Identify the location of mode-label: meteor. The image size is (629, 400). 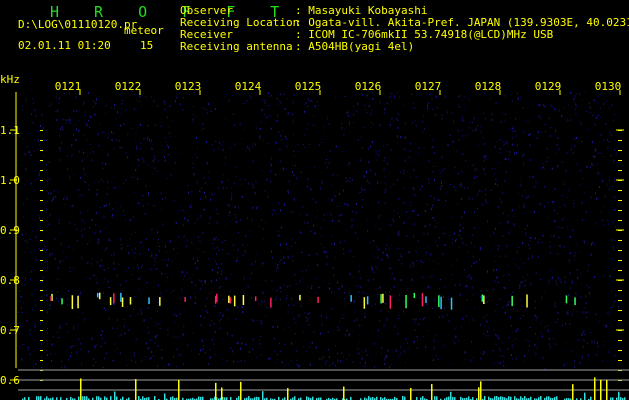
(144, 30).